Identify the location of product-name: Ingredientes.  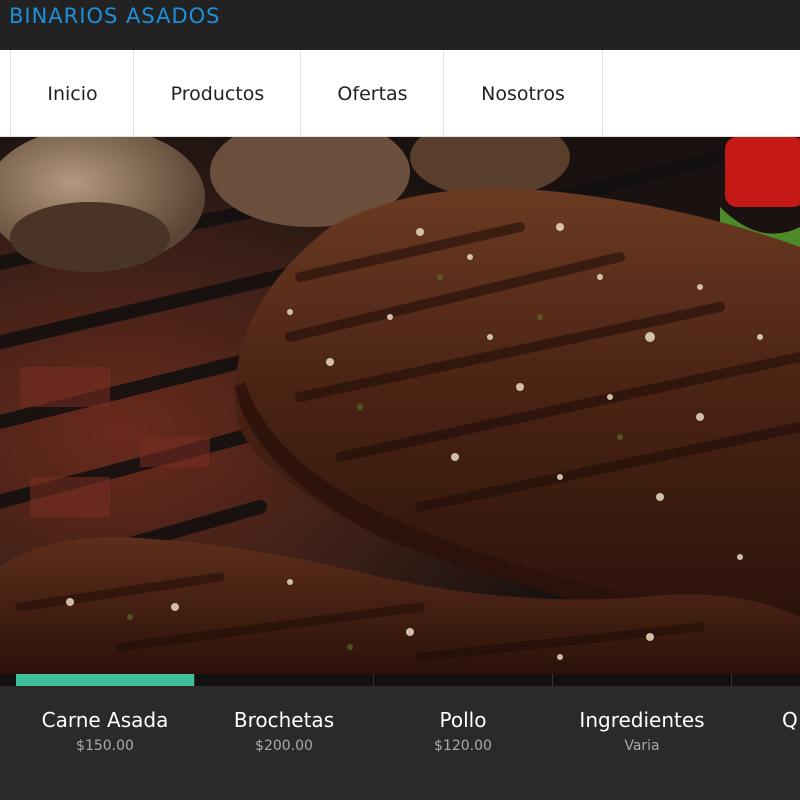
(642, 720).